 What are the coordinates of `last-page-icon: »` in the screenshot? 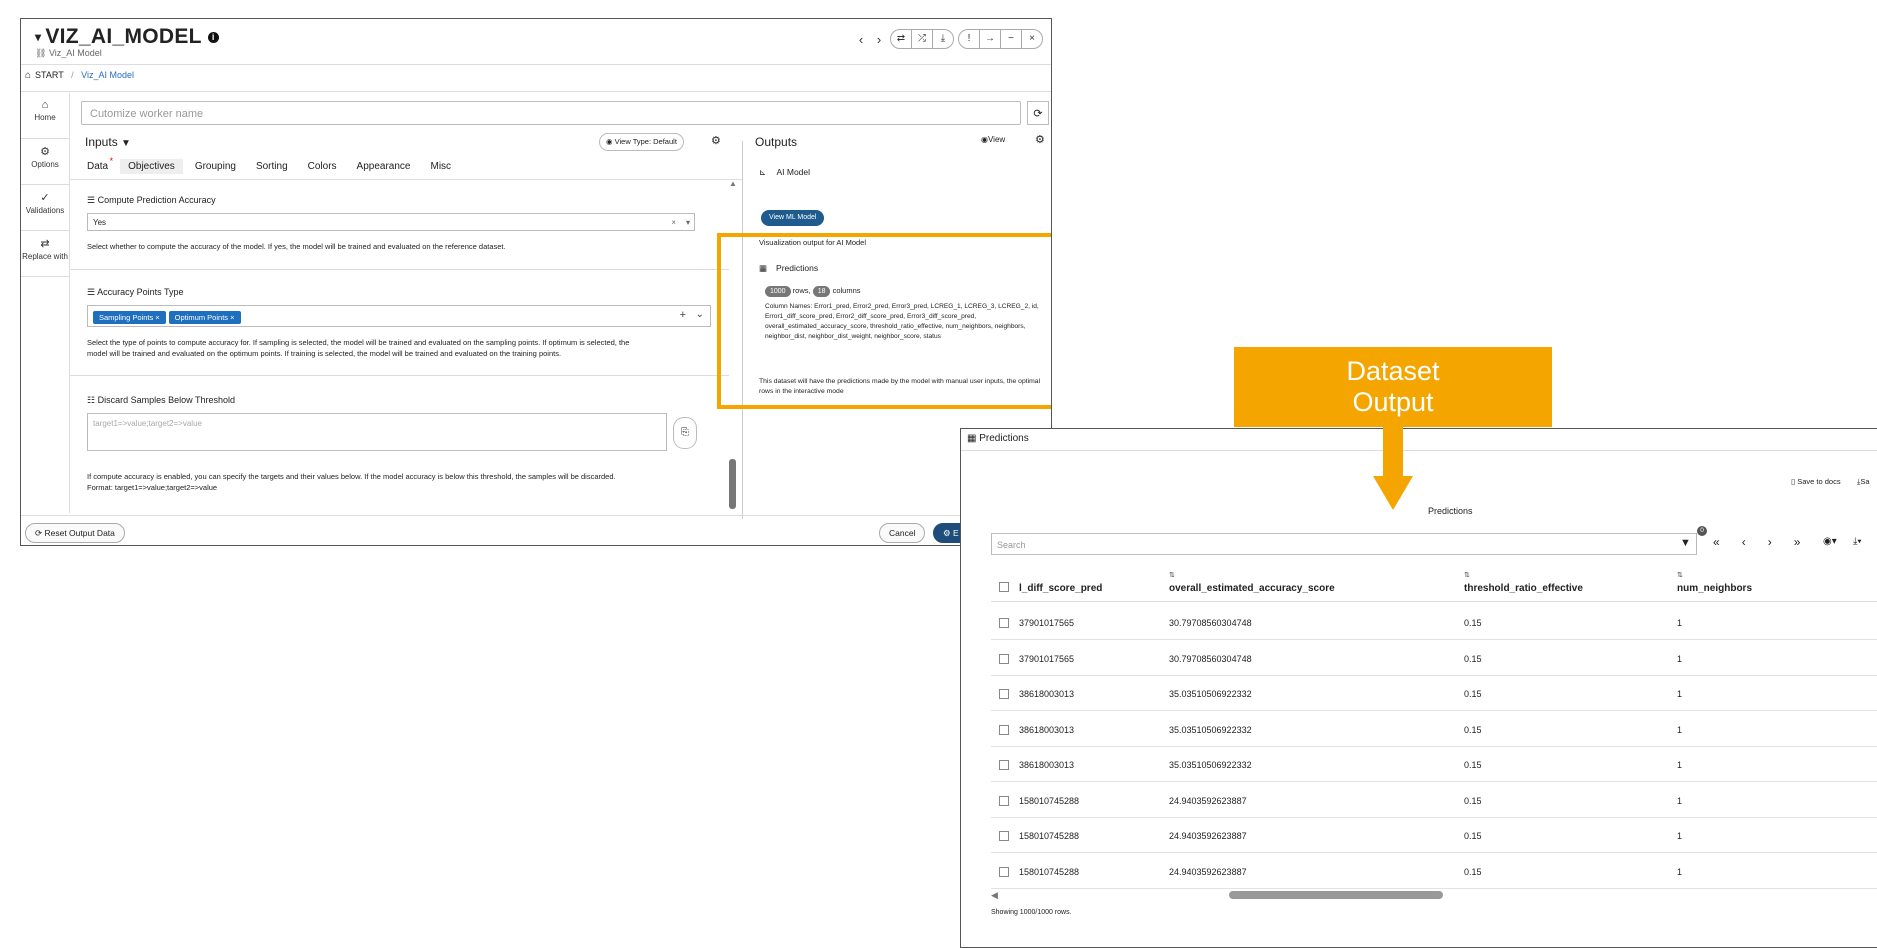 It's located at (1797, 542).